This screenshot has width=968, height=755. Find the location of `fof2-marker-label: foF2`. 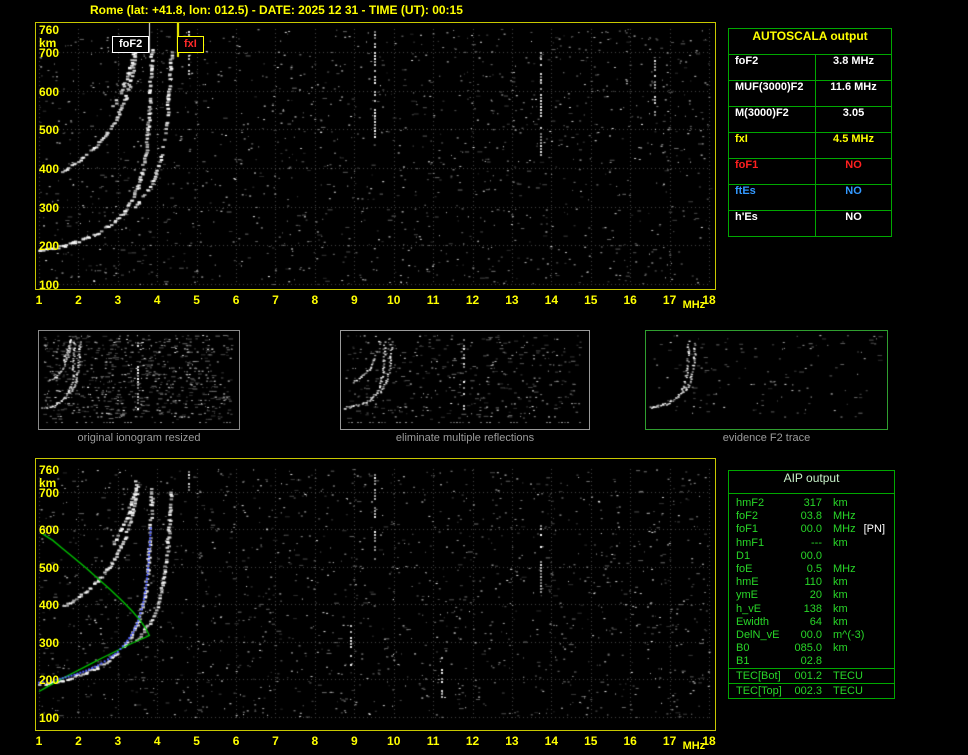

fof2-marker-label: foF2 is located at coordinates (131, 44).